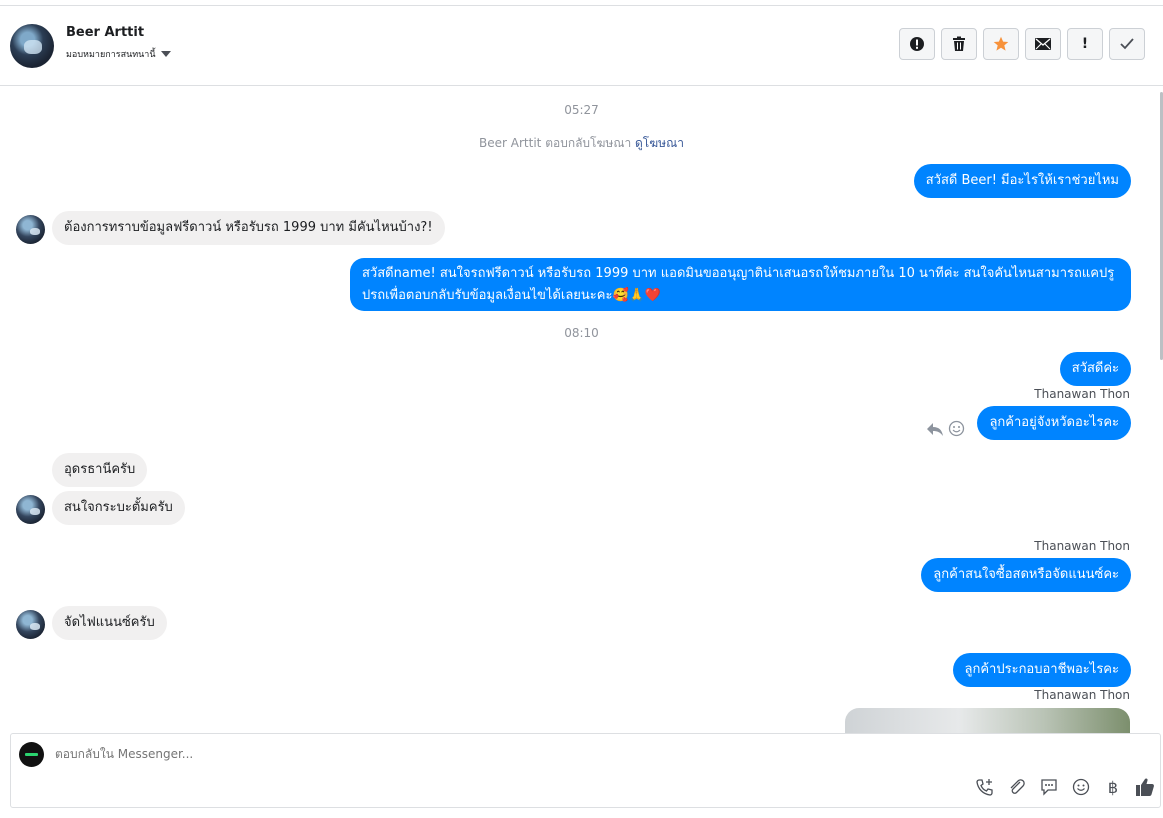  What do you see at coordinates (111, 55) in the screenshot?
I see `assign-label: มอบหมายการสนทนานี้` at bounding box center [111, 55].